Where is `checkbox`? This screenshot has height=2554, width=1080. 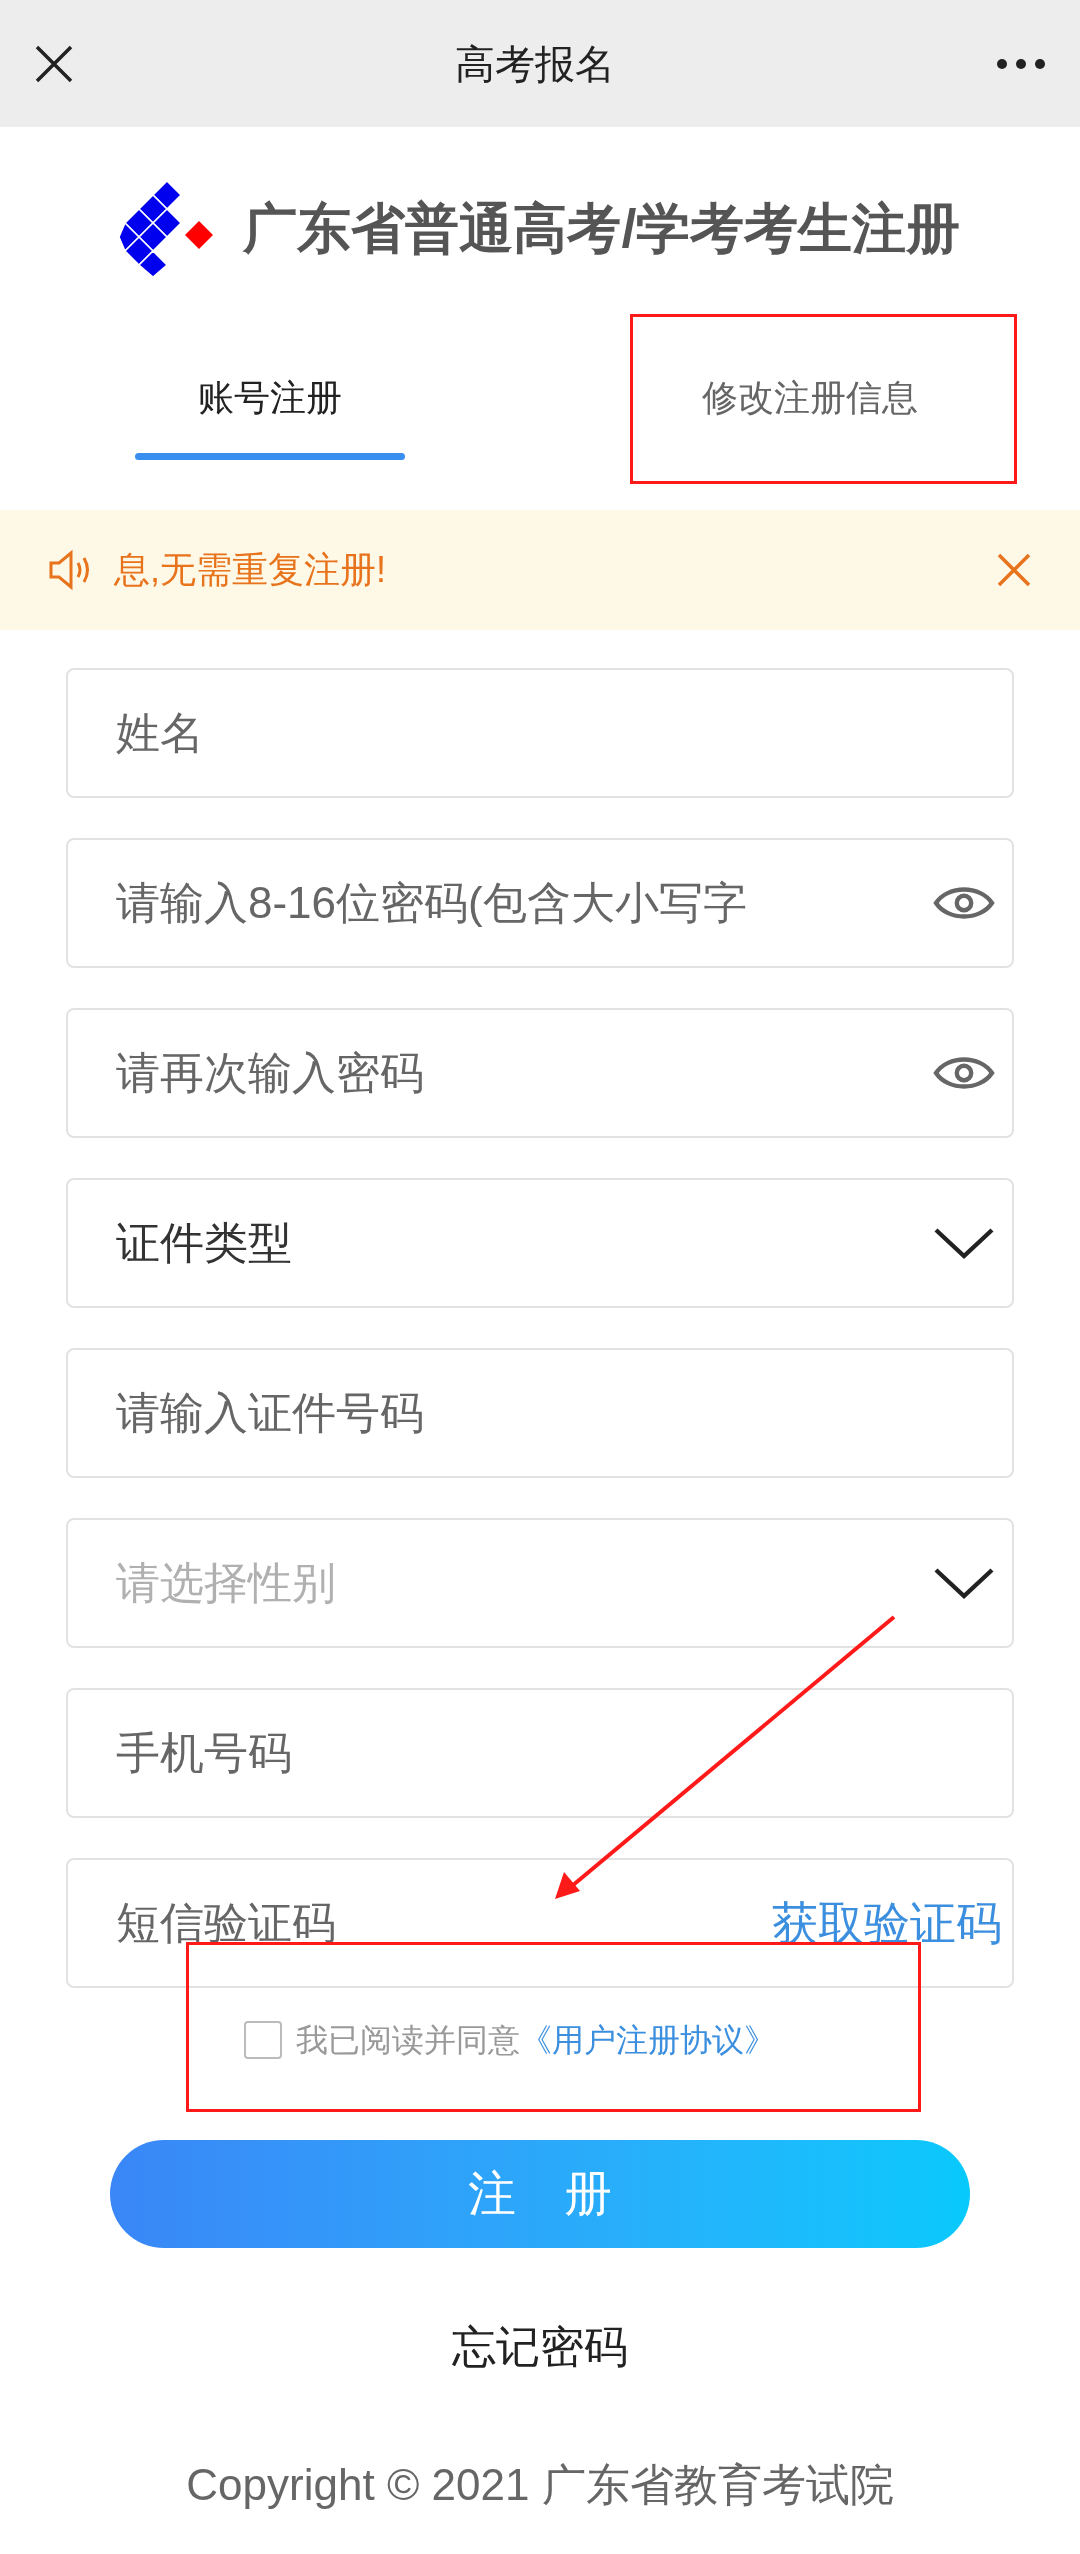 checkbox is located at coordinates (263, 2040).